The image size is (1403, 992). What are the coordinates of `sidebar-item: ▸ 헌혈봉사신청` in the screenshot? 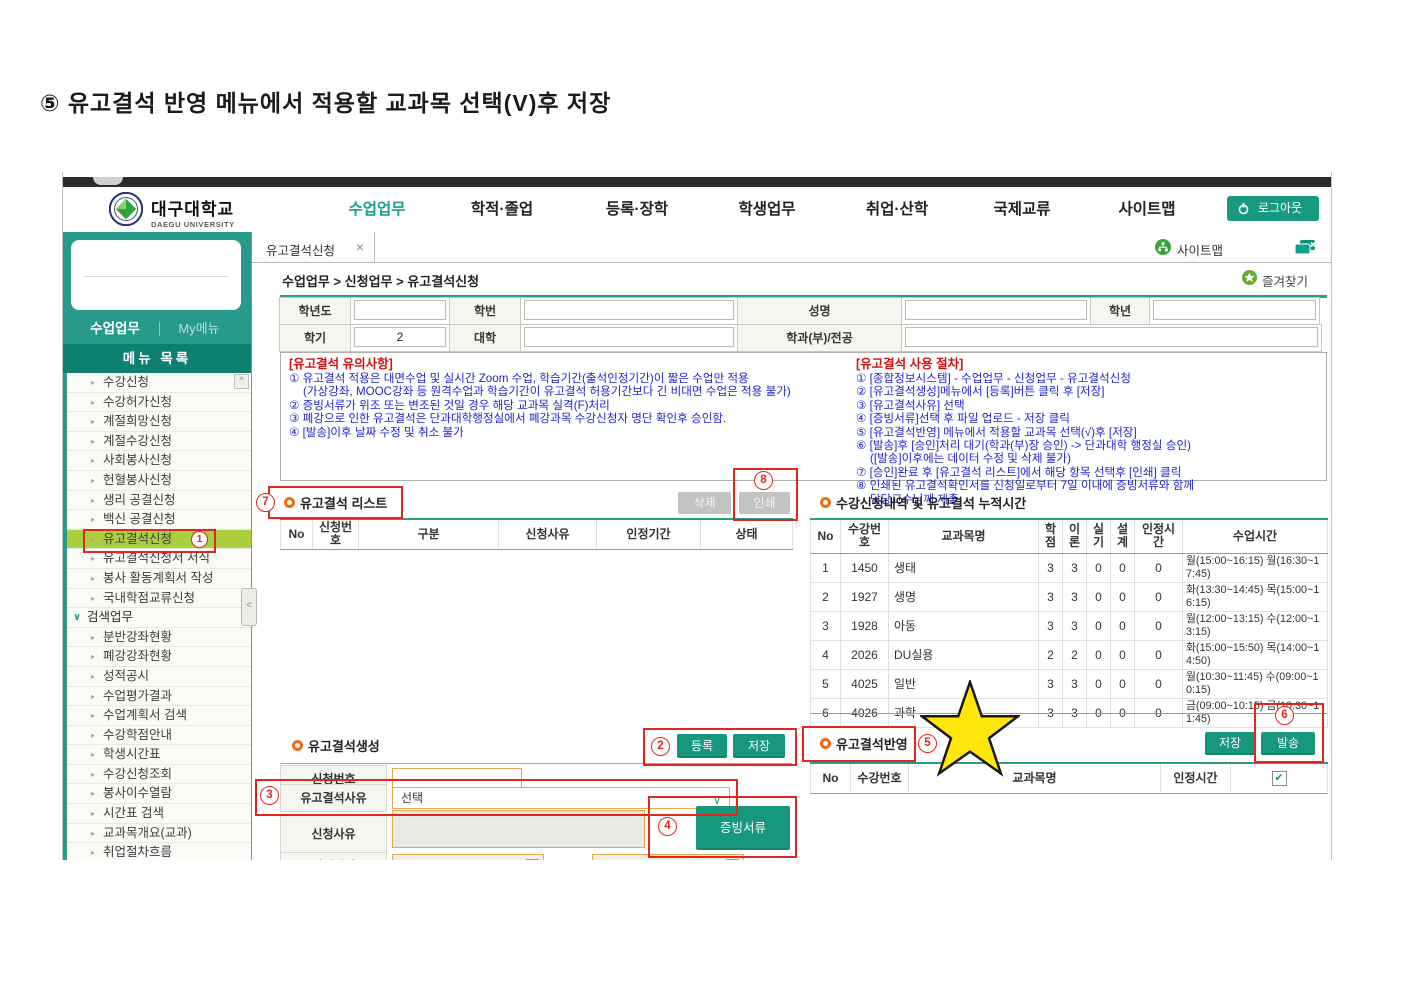 It's located at (159, 481).